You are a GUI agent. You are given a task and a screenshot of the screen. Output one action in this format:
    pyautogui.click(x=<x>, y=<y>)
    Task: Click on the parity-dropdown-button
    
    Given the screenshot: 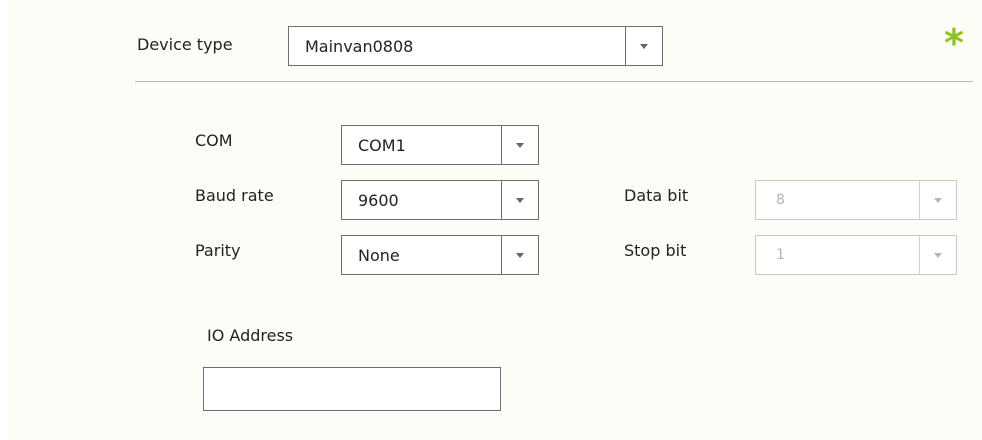 What is the action you would take?
    pyautogui.click(x=519, y=255)
    